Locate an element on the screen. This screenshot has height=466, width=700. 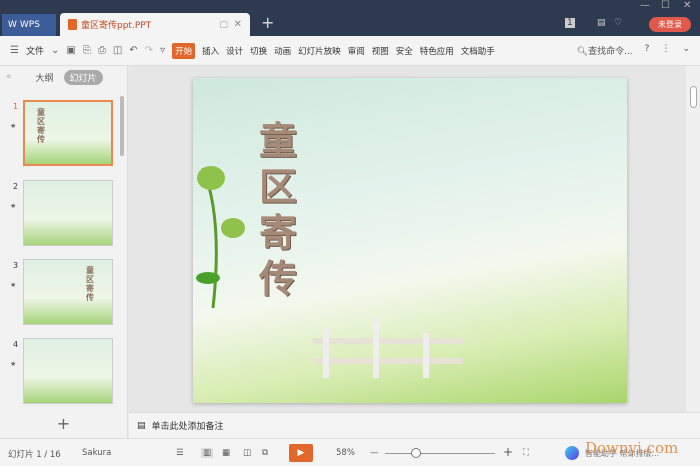
notes-toggle-icon: ☰ is located at coordinates (180, 453).